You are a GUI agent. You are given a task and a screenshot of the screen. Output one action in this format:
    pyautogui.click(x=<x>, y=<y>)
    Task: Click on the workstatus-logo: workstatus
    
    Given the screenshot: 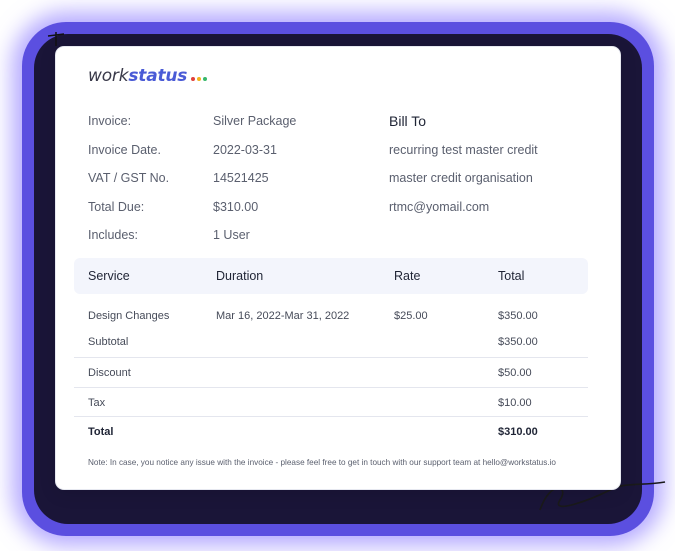 What is the action you would take?
    pyautogui.click(x=148, y=76)
    